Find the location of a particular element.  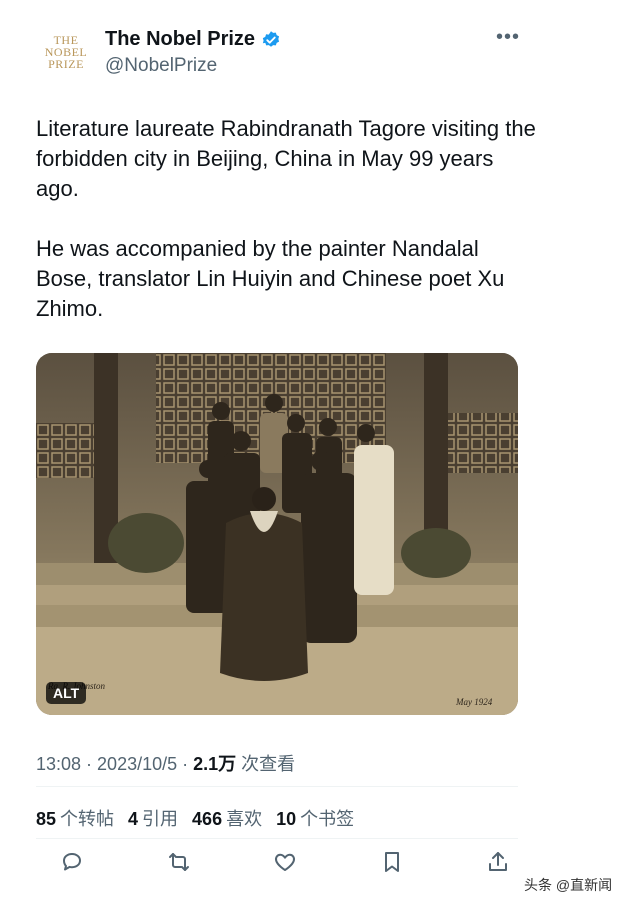

watermark: 头条 @直新闻 is located at coordinates (568, 885).